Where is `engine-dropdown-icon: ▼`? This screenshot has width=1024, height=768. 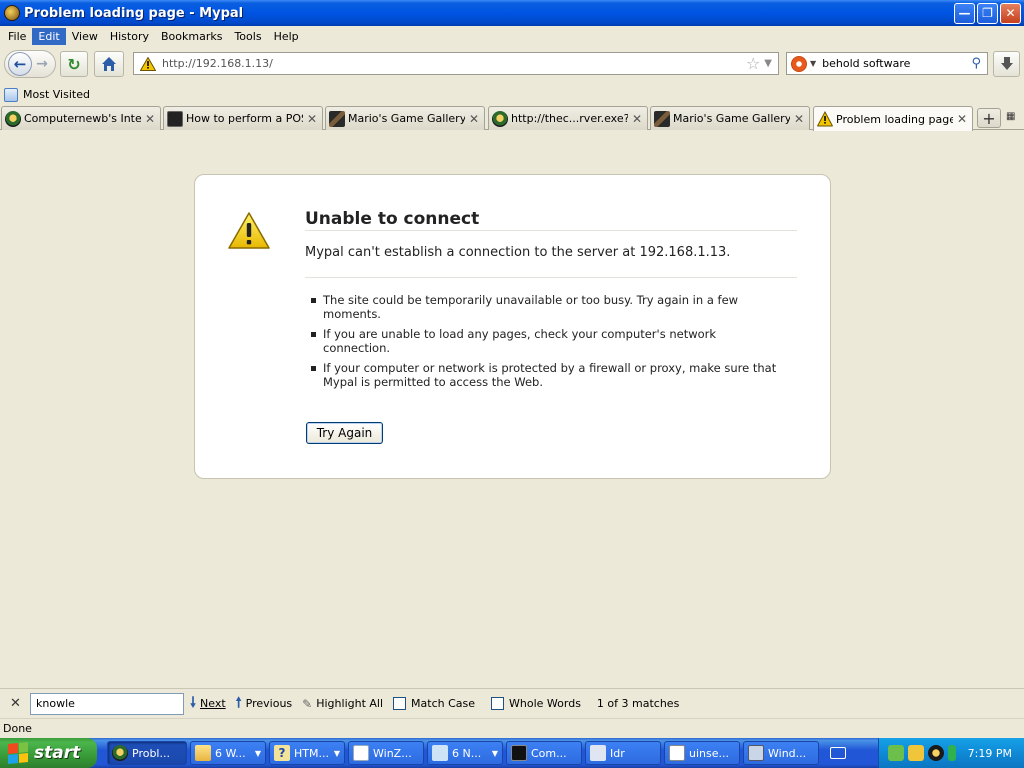 engine-dropdown-icon: ▼ is located at coordinates (813, 63).